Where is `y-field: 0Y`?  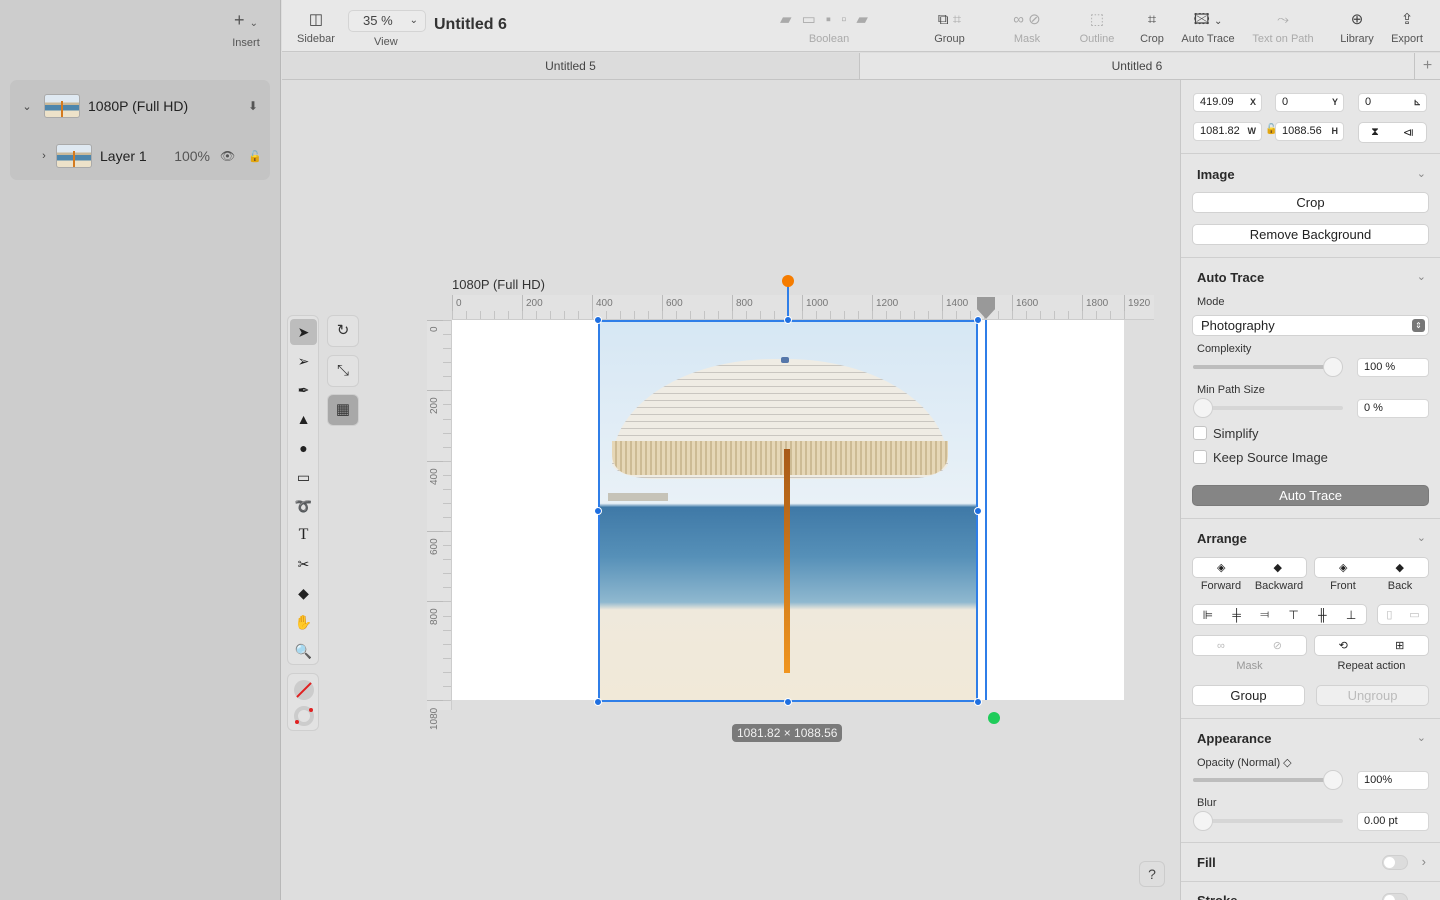
y-field: 0Y is located at coordinates (1309, 102).